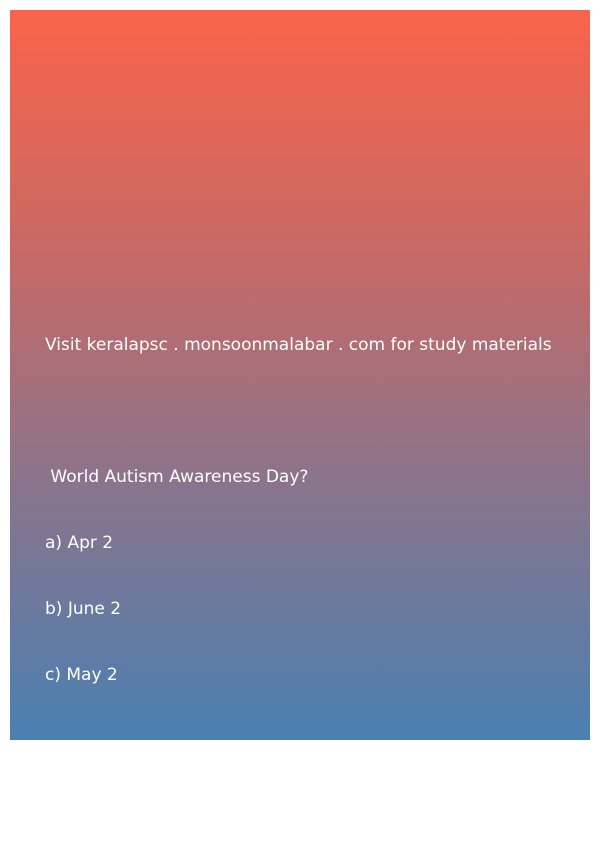 This screenshot has height=862, width=600. Describe the element at coordinates (83, 609) in the screenshot. I see `option-b: b) June 2` at that location.